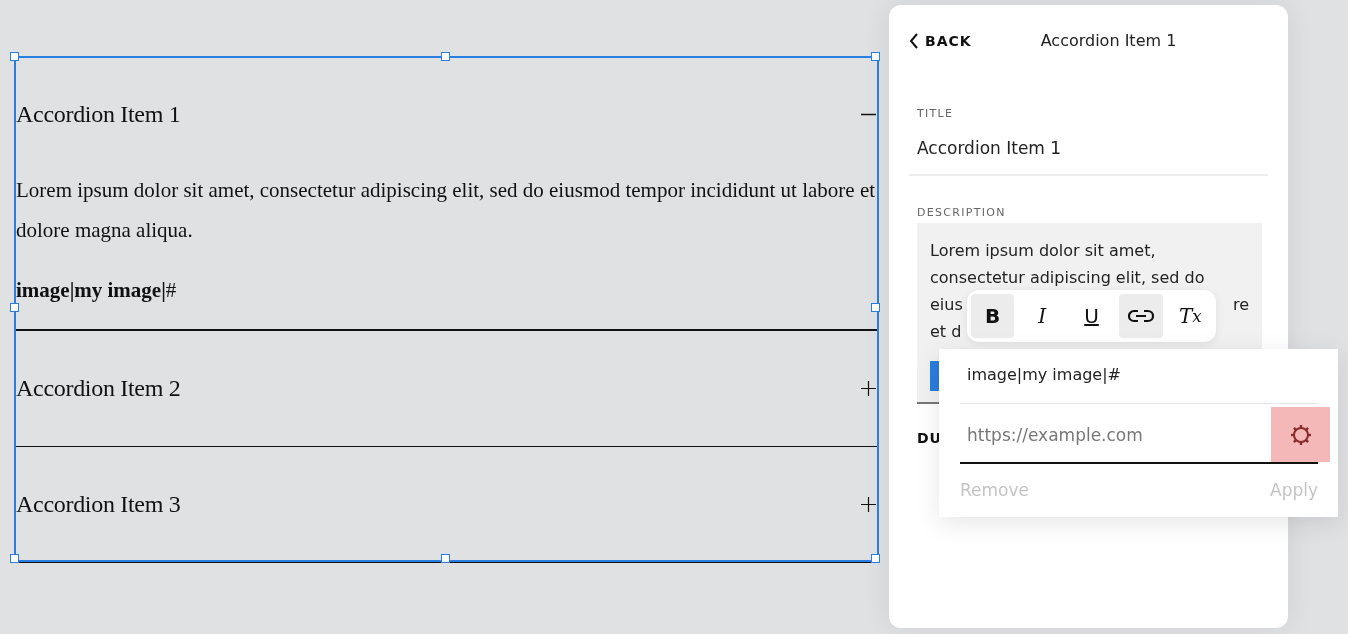 Image resolution: width=1348 pixels, height=634 pixels. Describe the element at coordinates (98, 388) in the screenshot. I see `accordion-title: Accordion Item 2` at that location.